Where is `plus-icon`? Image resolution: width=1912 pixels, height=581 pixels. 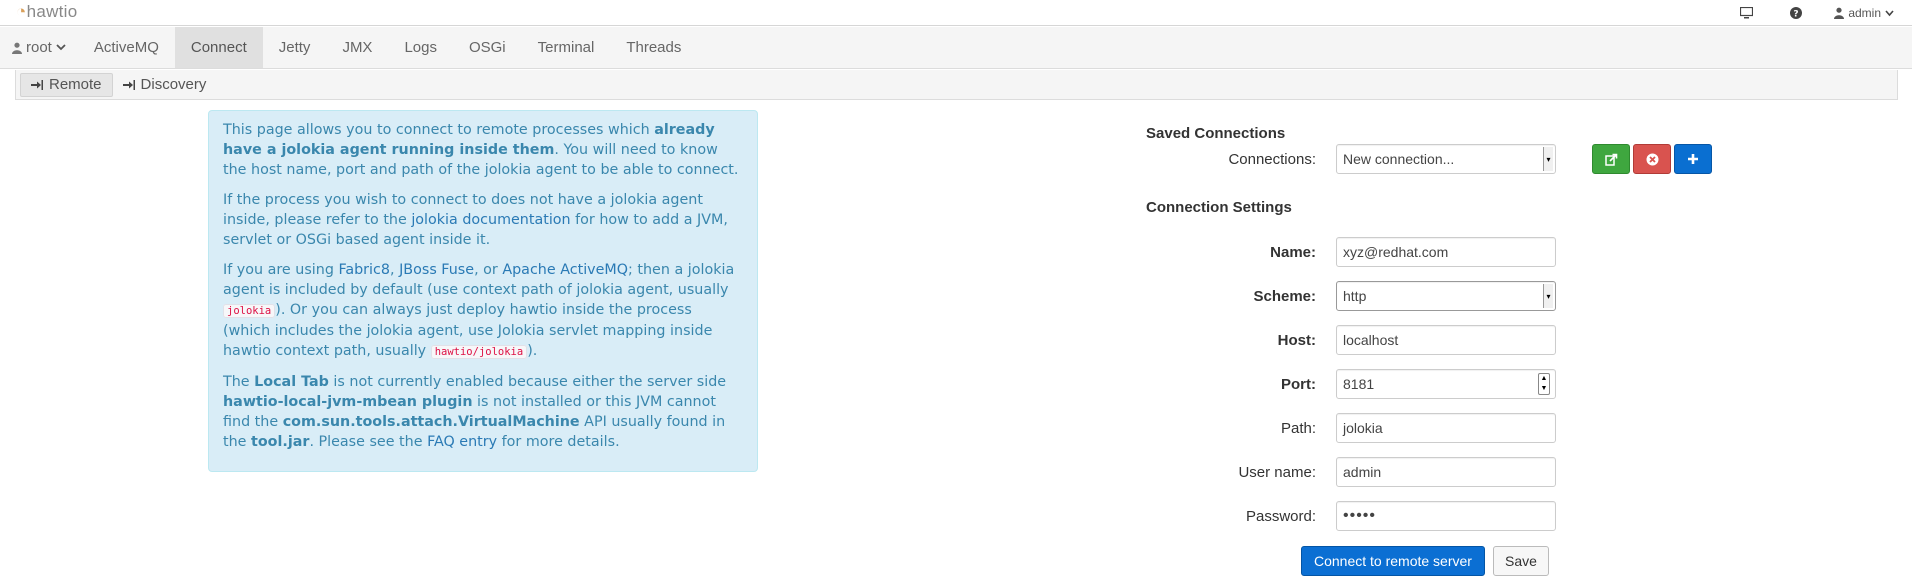
plus-icon is located at coordinates (1693, 159).